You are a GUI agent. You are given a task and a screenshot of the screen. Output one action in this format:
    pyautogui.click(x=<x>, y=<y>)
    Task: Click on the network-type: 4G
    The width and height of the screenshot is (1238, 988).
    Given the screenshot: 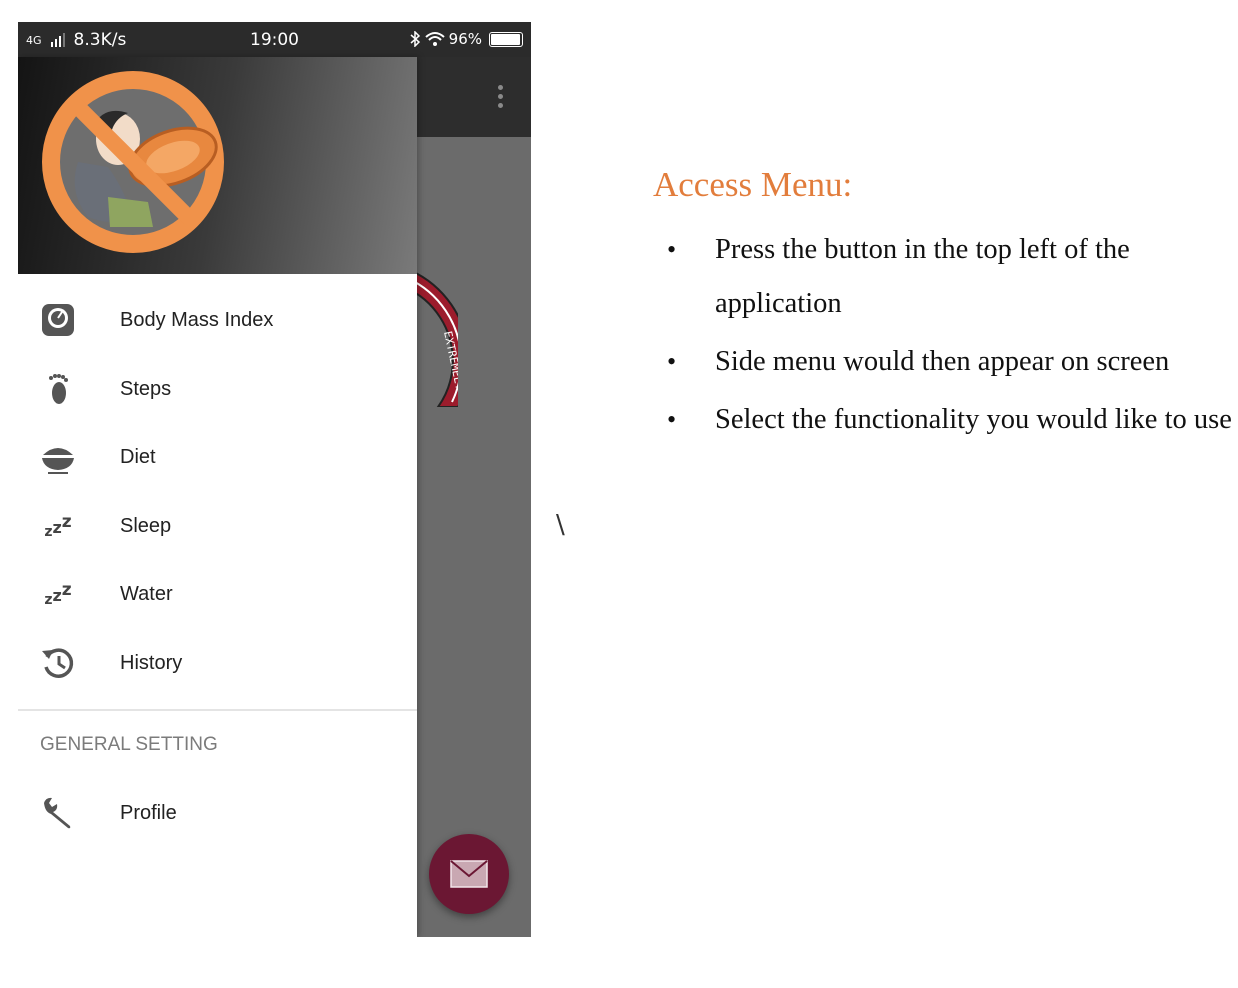 What is the action you would take?
    pyautogui.click(x=34, y=40)
    